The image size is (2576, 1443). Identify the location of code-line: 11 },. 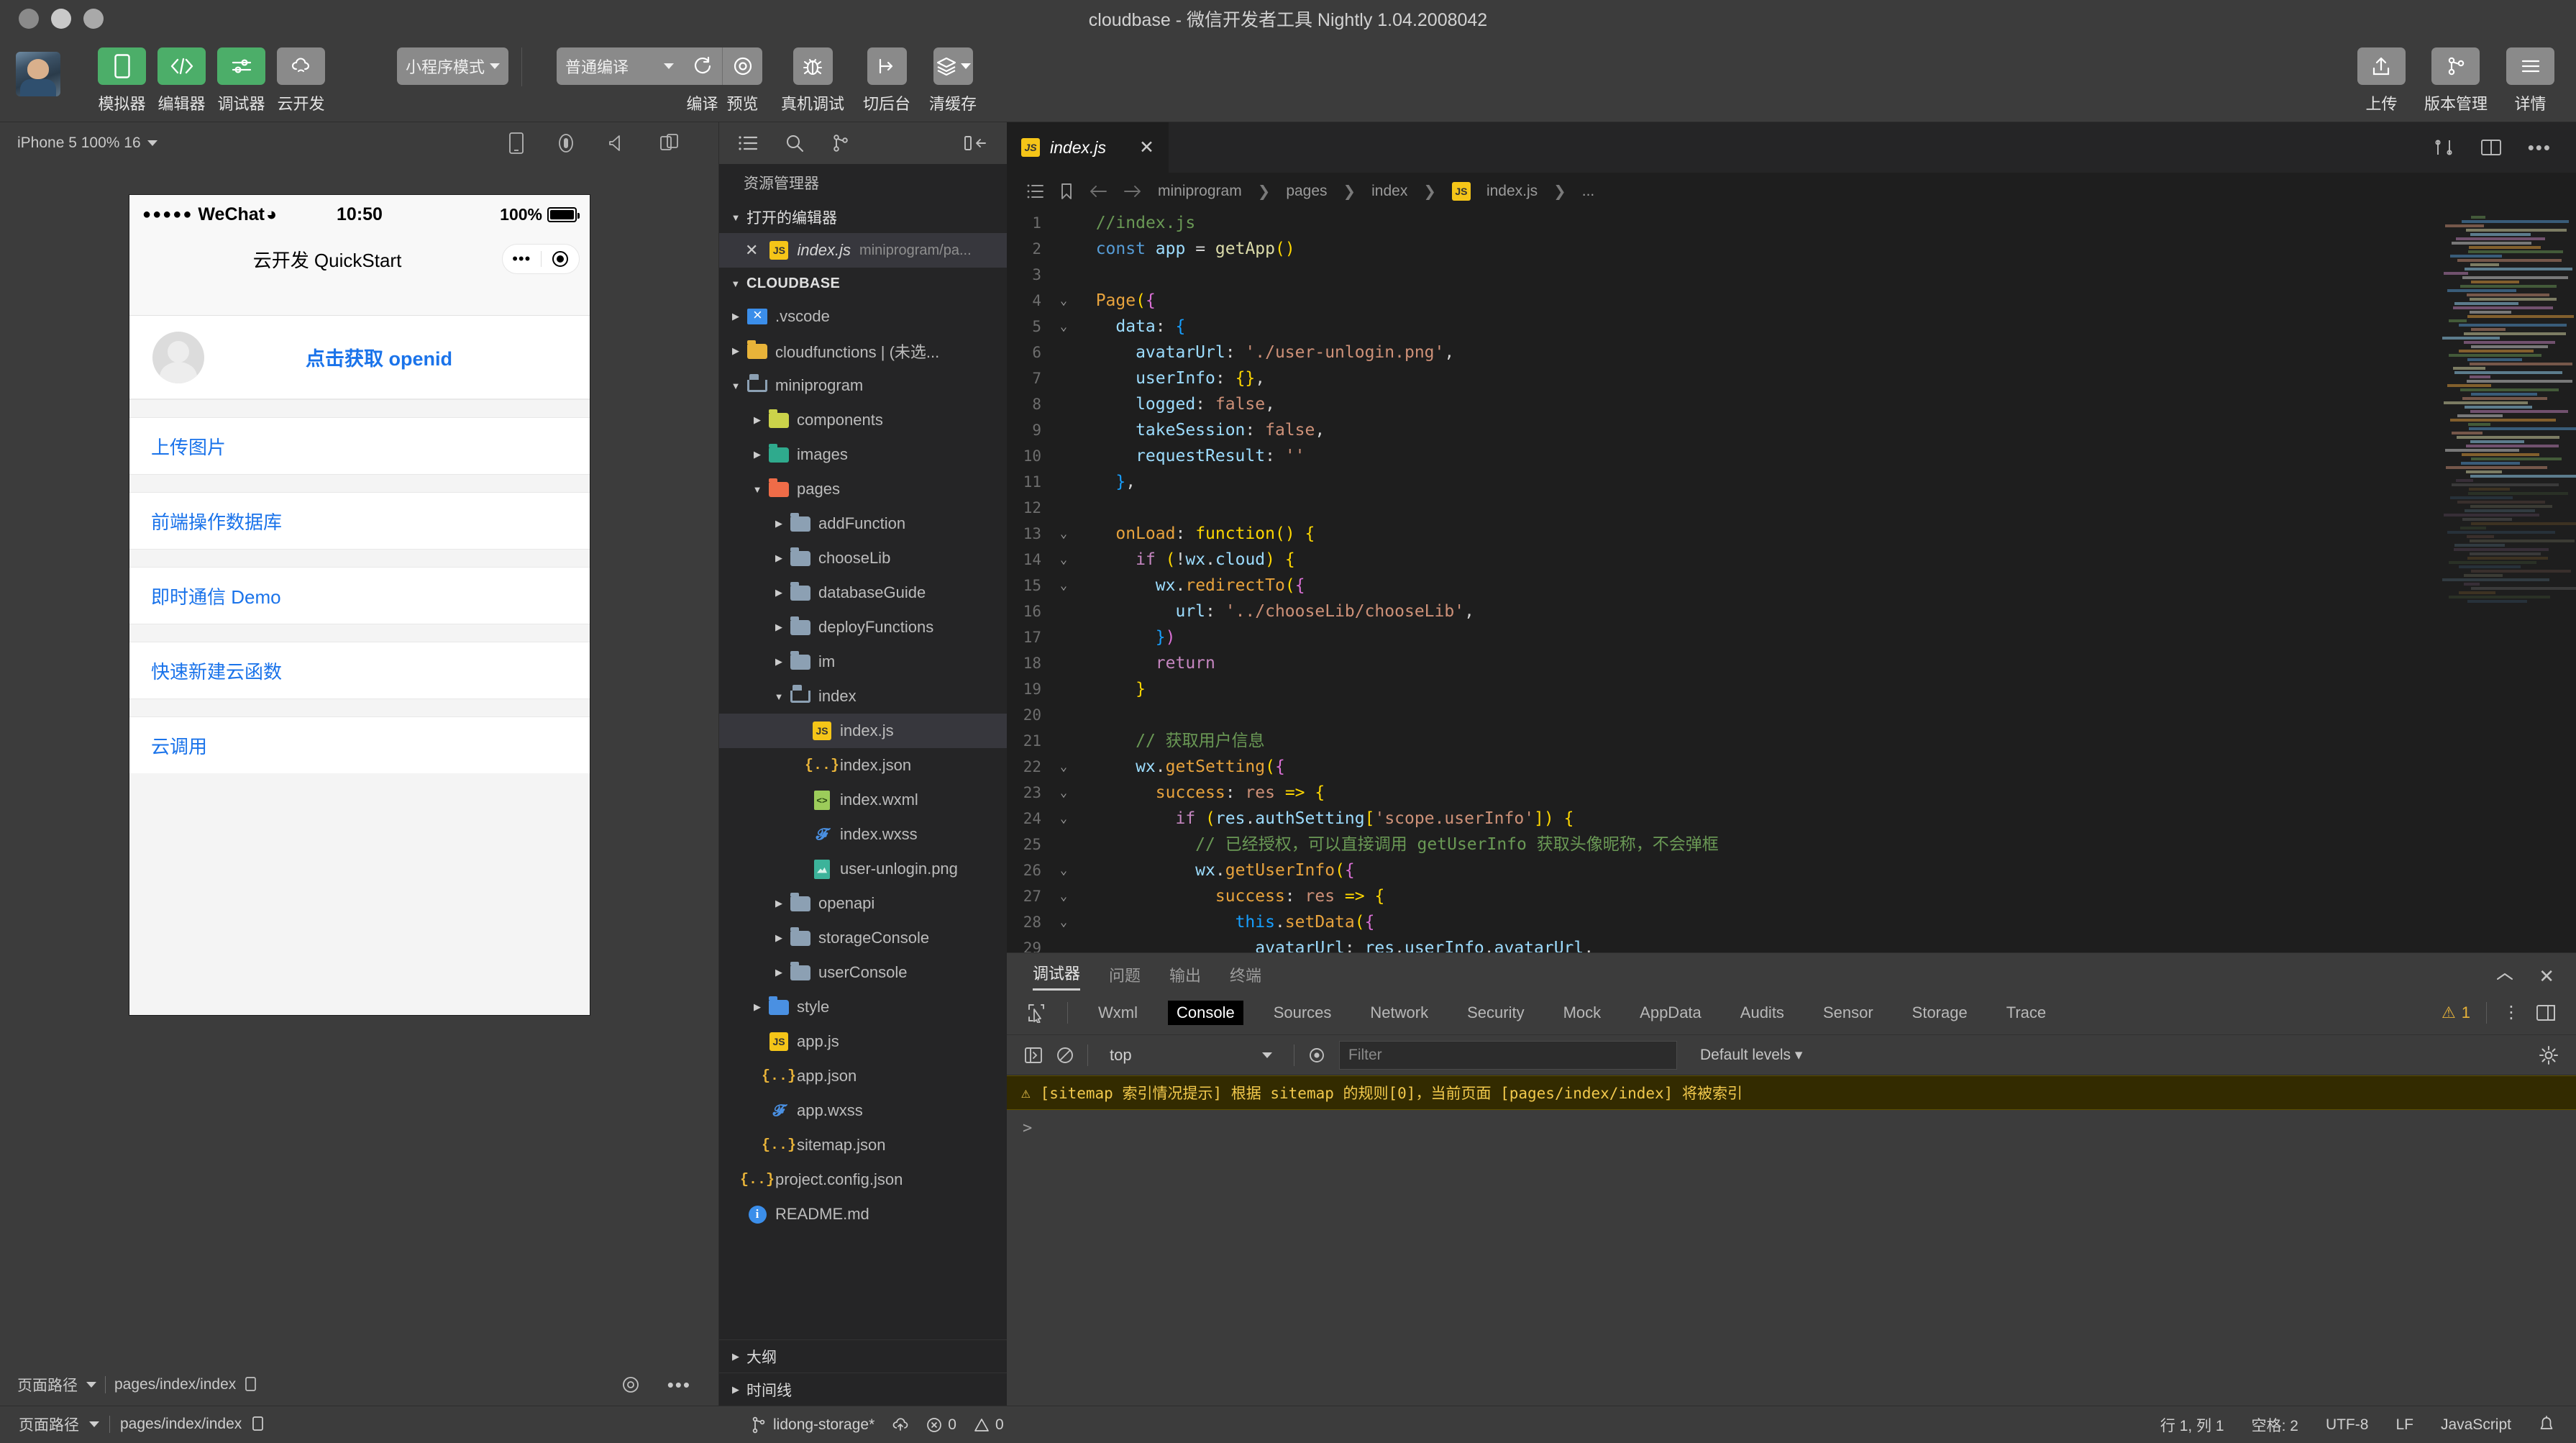
(1791, 482).